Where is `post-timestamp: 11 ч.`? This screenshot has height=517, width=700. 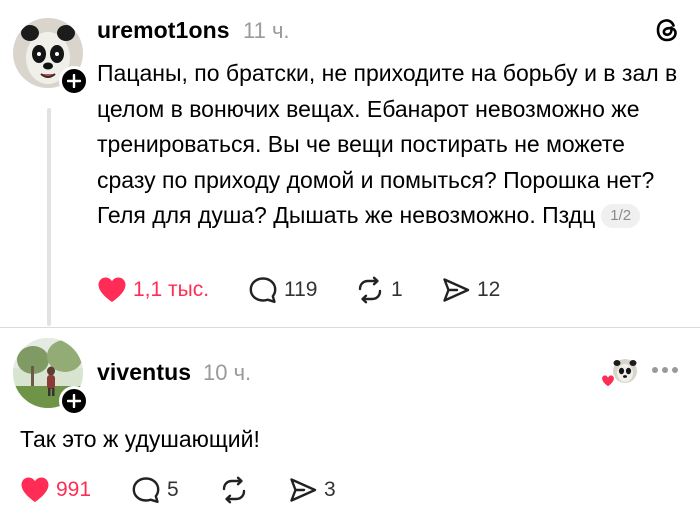
post-timestamp: 11 ч. is located at coordinates (266, 30).